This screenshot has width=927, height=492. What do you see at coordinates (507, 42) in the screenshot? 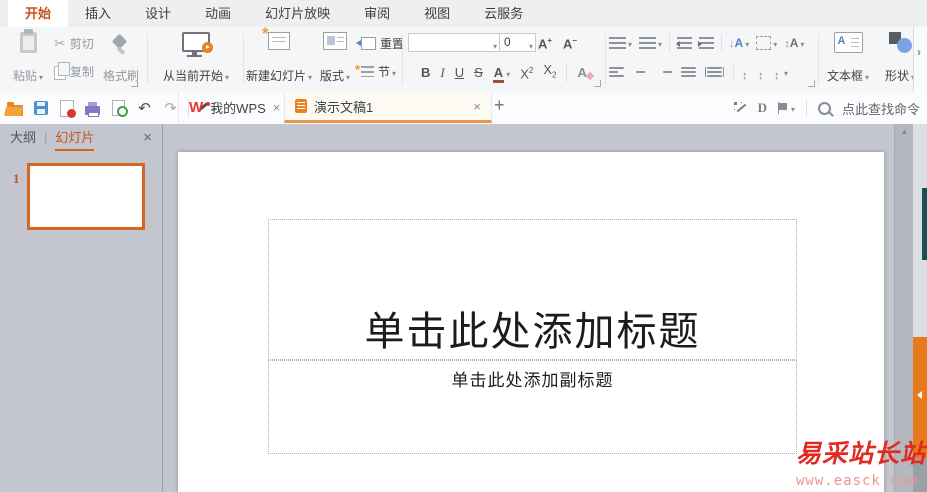
I see `font-size-value: 0` at bounding box center [507, 42].